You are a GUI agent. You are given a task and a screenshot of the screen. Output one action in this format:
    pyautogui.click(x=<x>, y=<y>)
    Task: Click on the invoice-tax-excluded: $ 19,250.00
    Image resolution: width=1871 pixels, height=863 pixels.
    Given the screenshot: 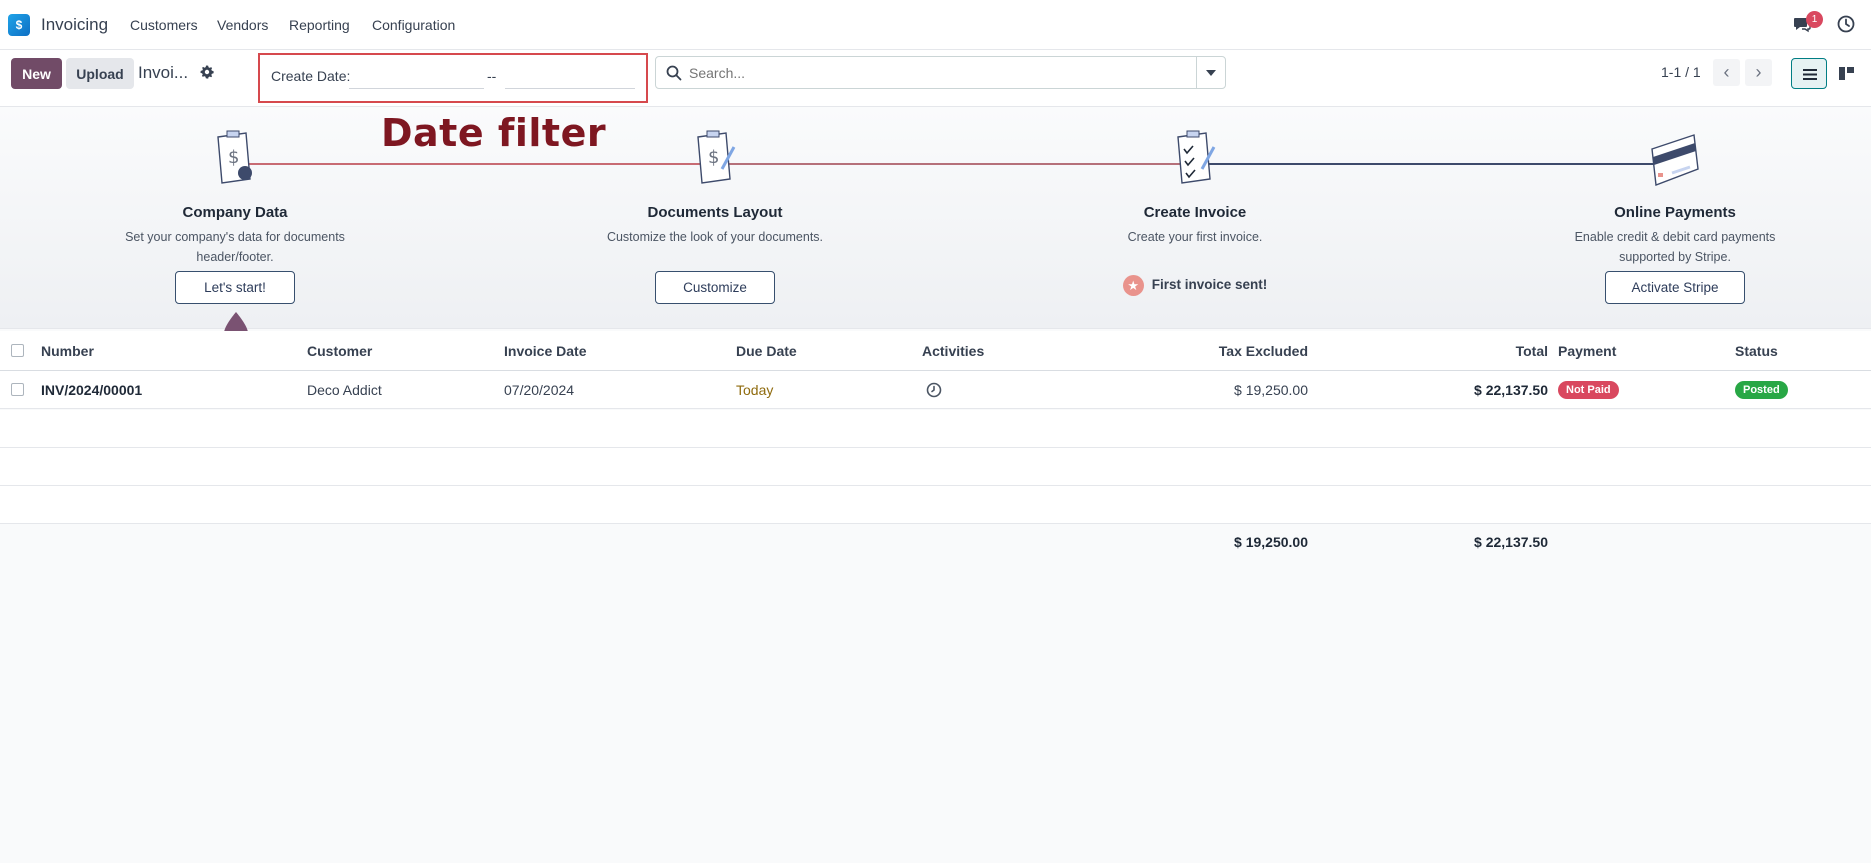 What is the action you would take?
    pyautogui.click(x=1271, y=390)
    